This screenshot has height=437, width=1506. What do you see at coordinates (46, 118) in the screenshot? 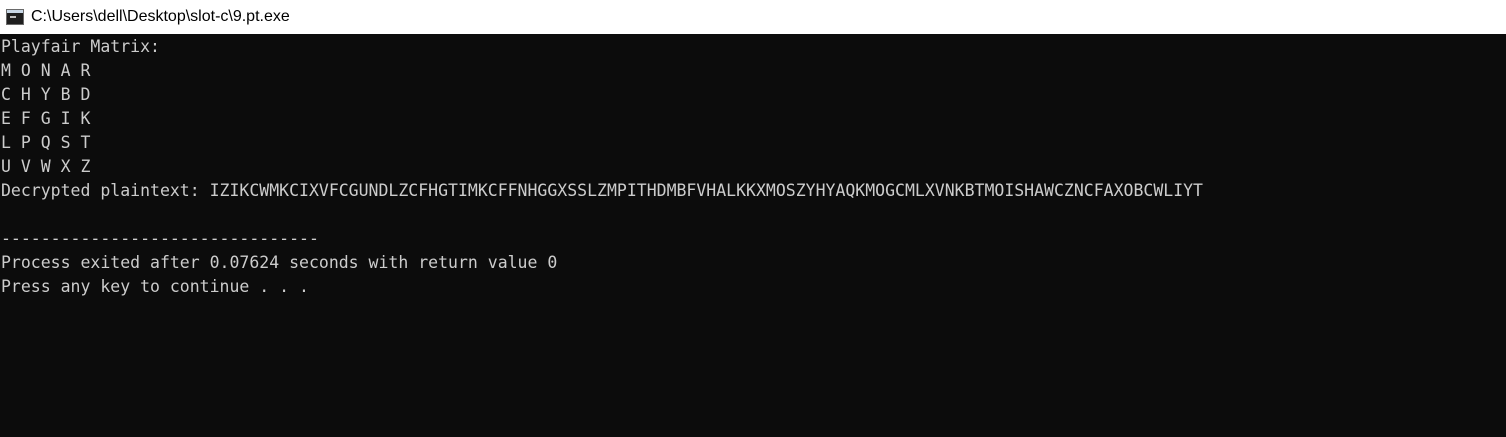
I see `matrix-row: E F G I K` at bounding box center [46, 118].